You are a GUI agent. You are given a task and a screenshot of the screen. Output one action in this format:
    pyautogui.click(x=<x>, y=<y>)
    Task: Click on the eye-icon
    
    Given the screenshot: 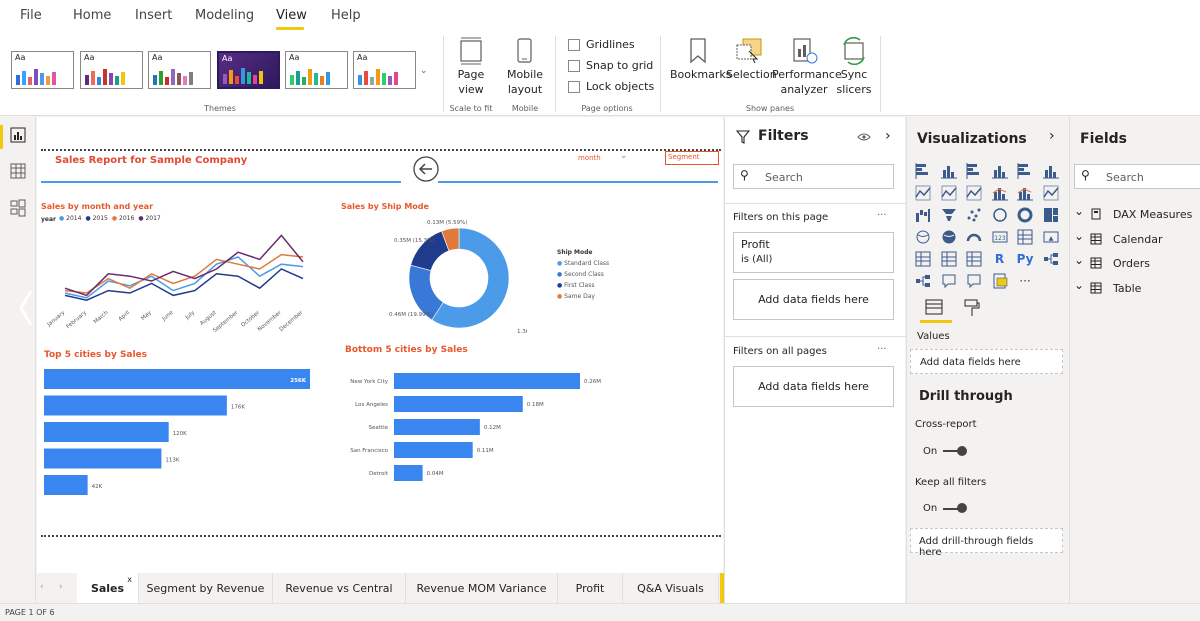 What is the action you would take?
    pyautogui.click(x=864, y=137)
    